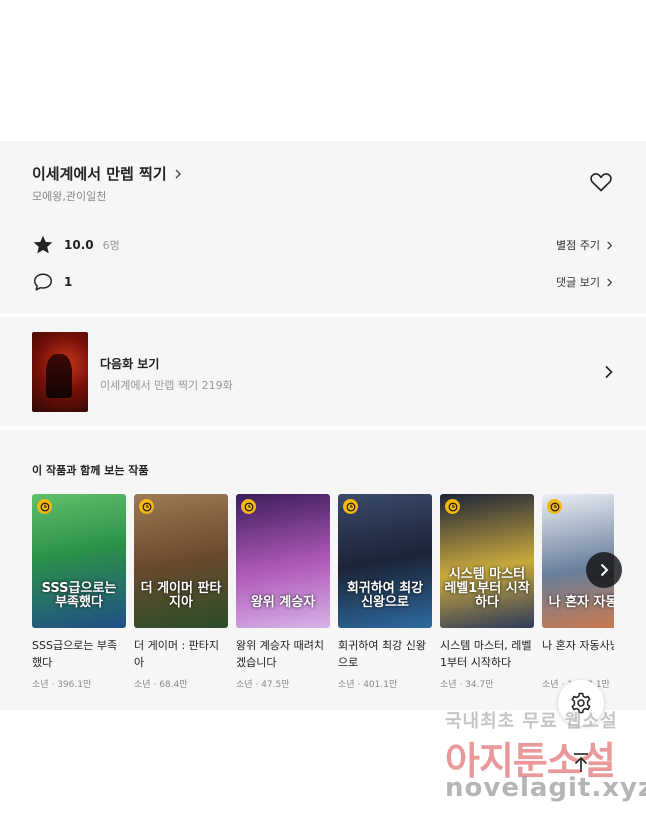  I want to click on rate-button-label: 별점 주기, so click(578, 245).